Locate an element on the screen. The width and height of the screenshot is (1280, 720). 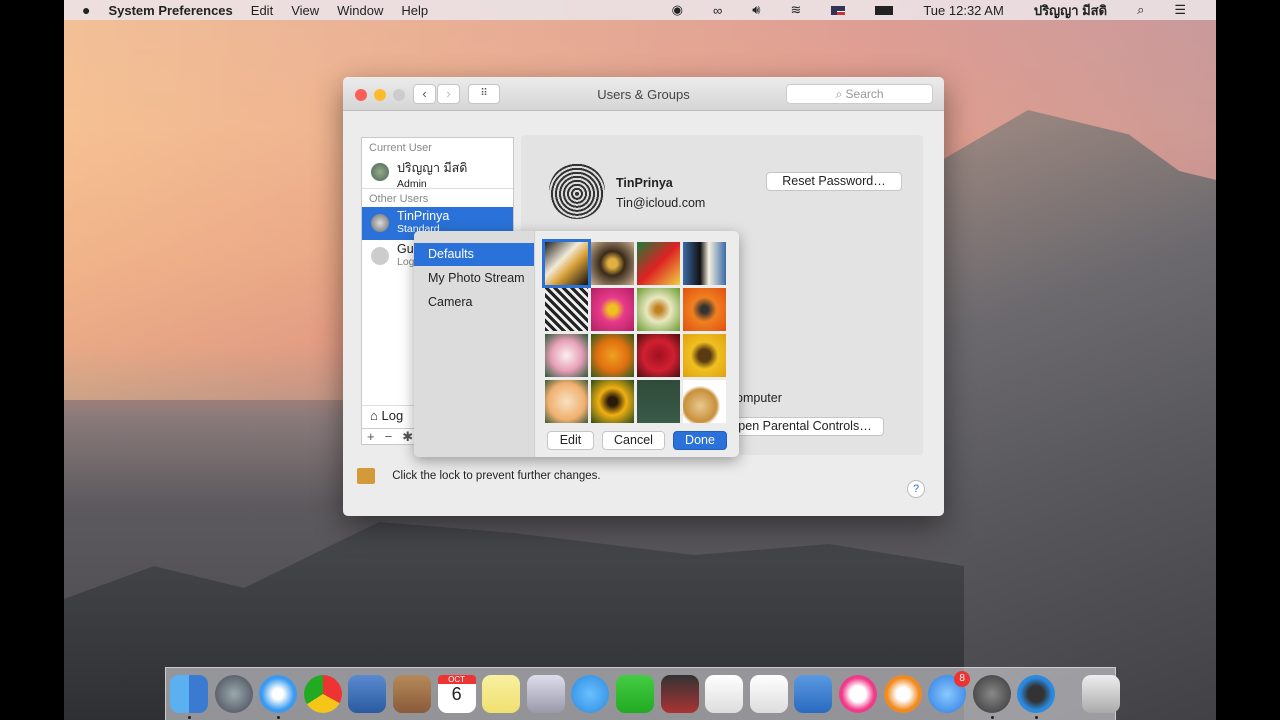
picture-tile-parrot is located at coordinates (658, 263).